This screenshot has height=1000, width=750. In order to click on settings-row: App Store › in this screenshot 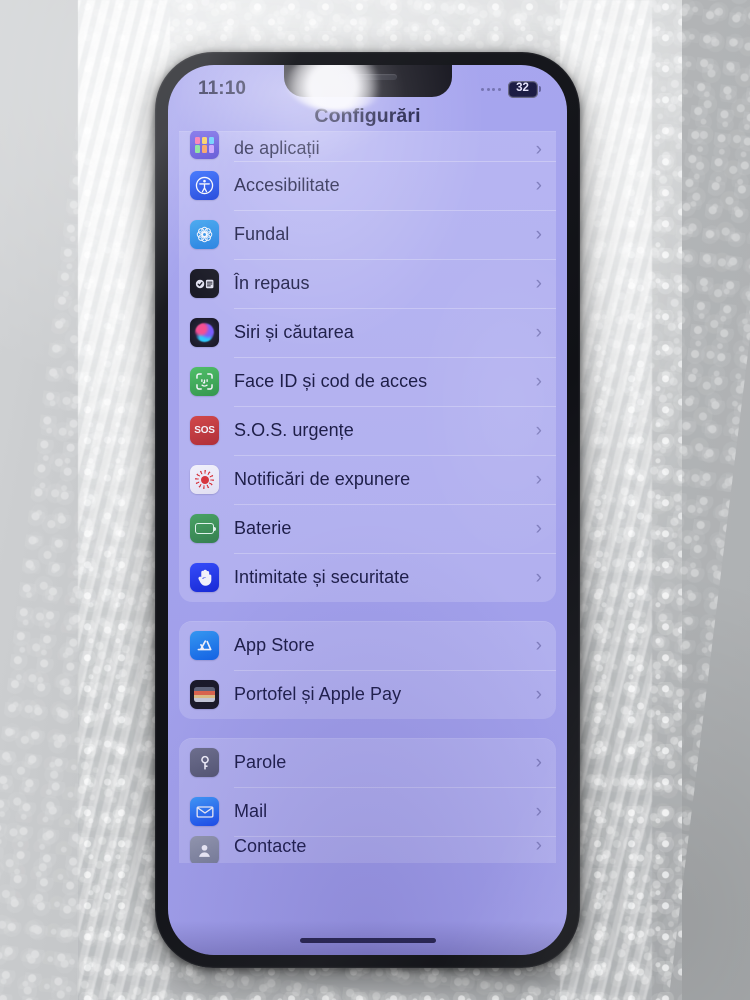, I will do `click(367, 645)`.